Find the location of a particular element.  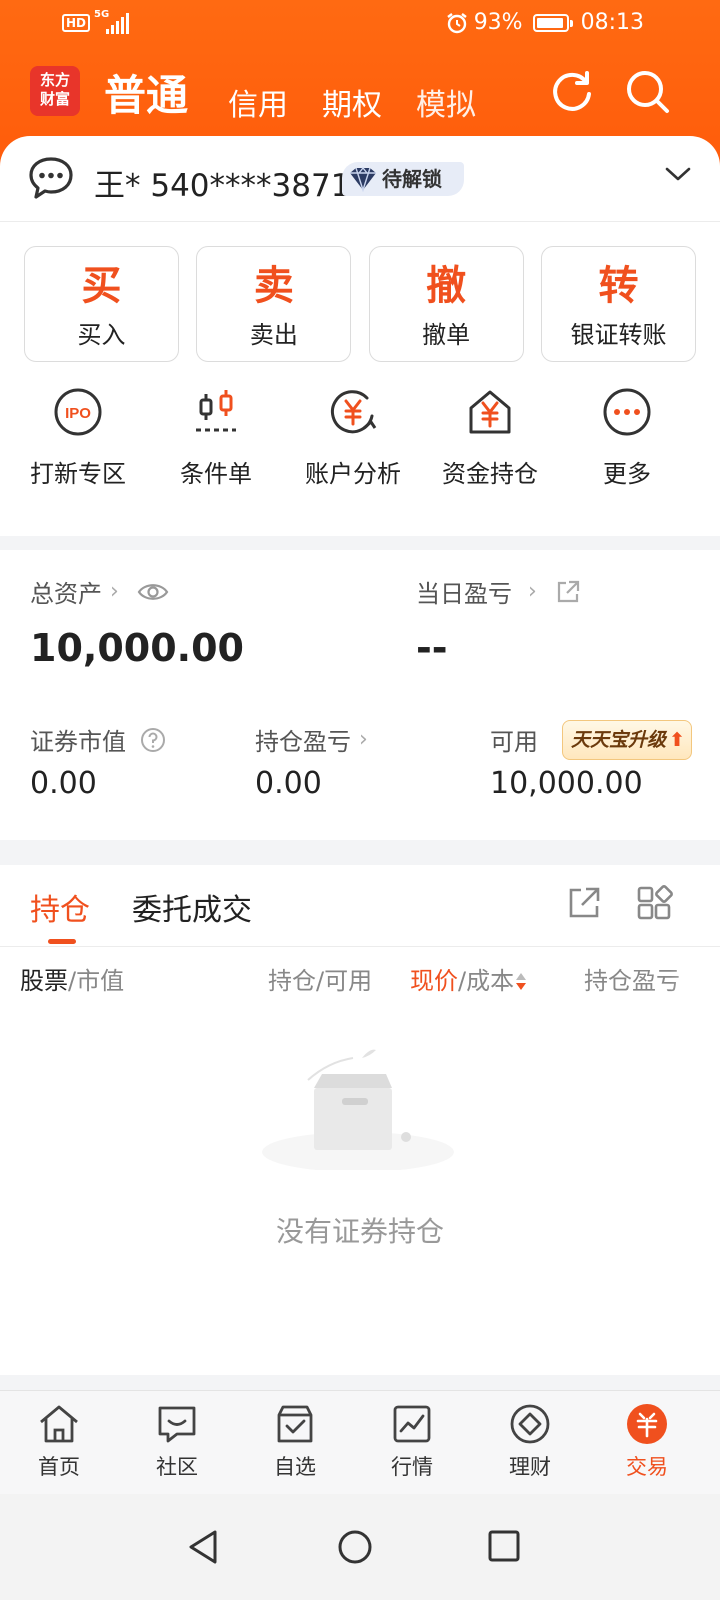

community-icon is located at coordinates (177, 1424).